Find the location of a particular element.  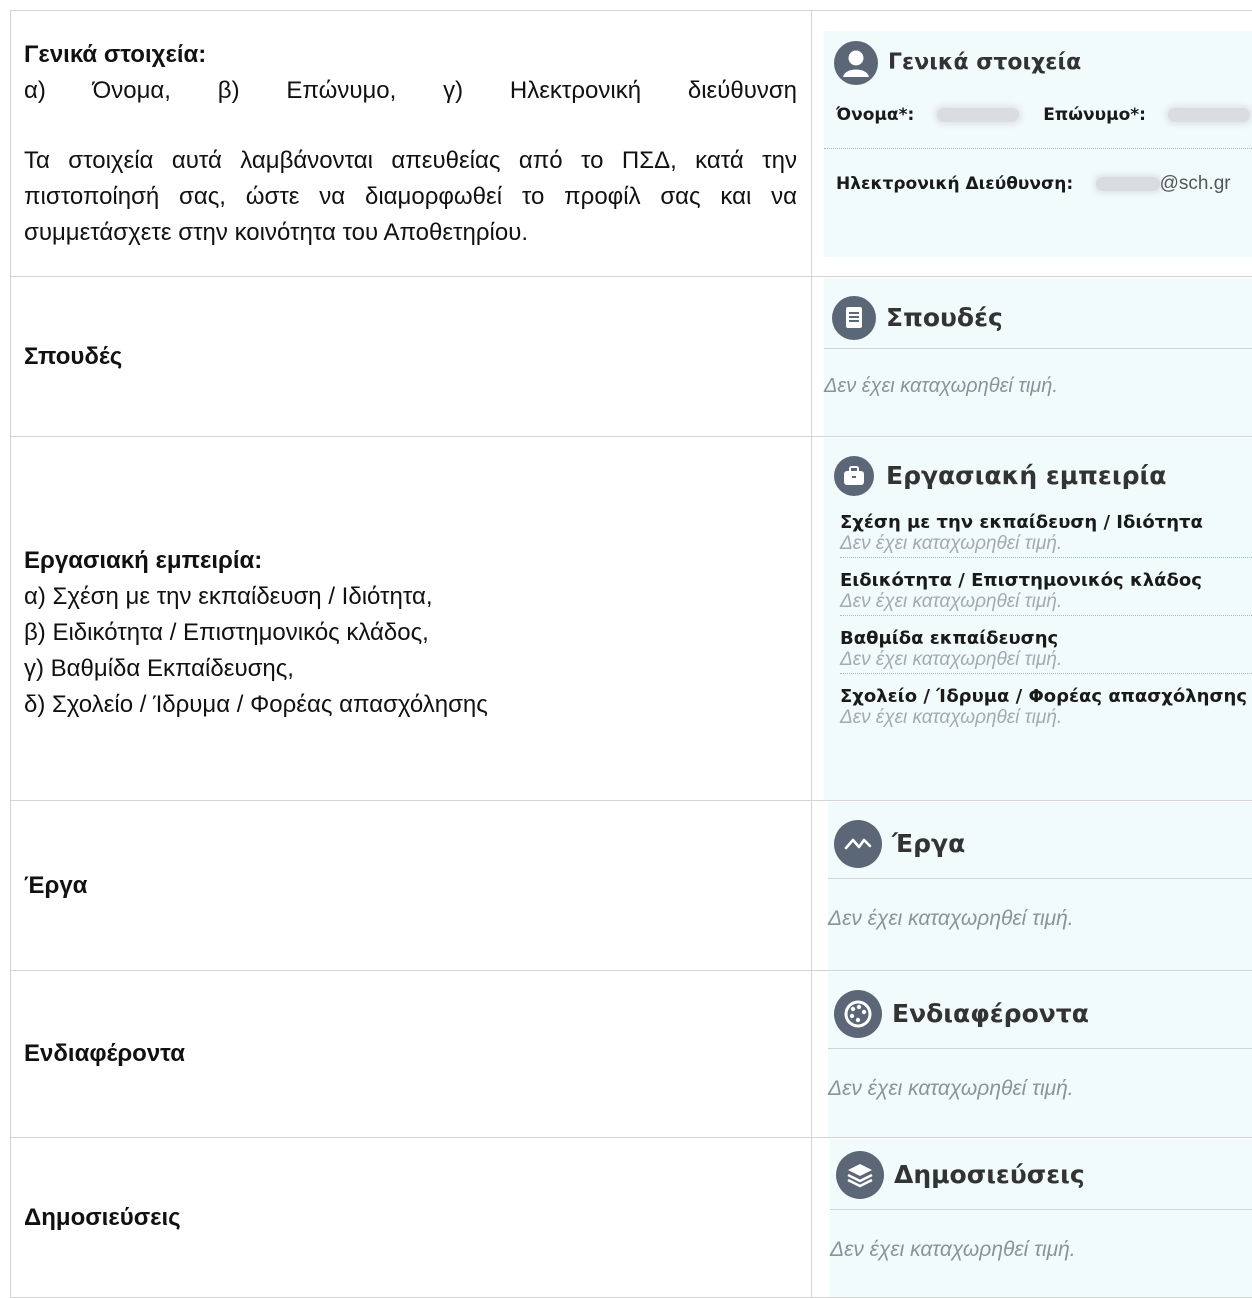

publications-empty: Δεν έχει καταχωρηθεί τιμή. is located at coordinates (1041, 1236).